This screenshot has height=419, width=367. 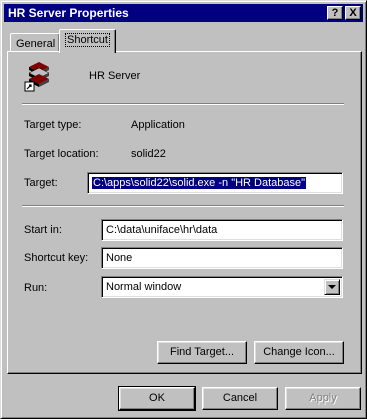 What do you see at coordinates (56, 258) in the screenshot?
I see `shortcut-key-label: Shortcut key:` at bounding box center [56, 258].